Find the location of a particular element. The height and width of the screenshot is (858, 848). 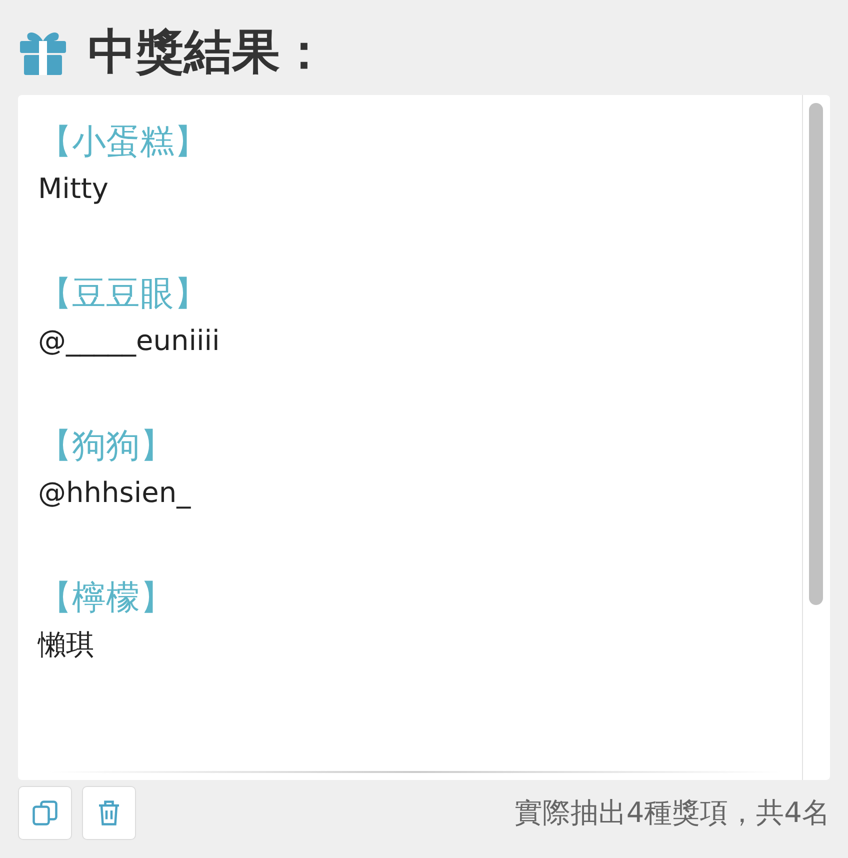

summary-text: 實際抽出4種獎項，共4名 is located at coordinates (672, 813).